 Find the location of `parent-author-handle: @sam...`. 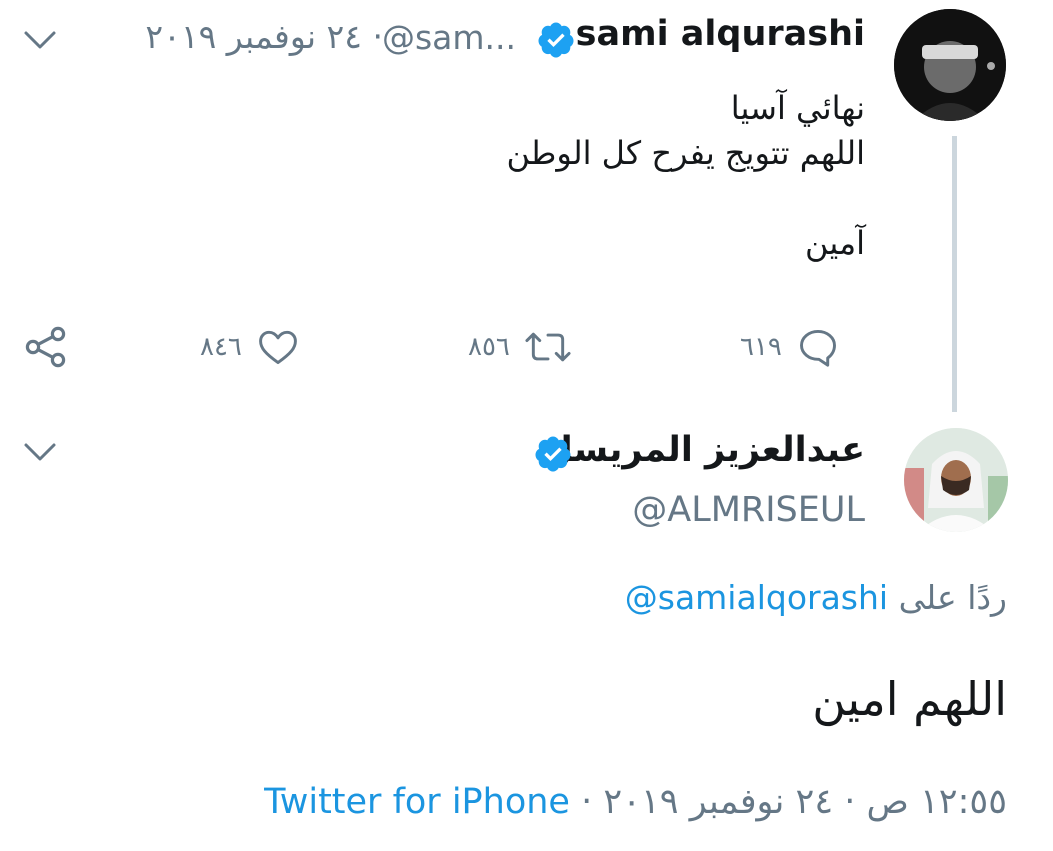

parent-author-handle: @sam... is located at coordinates (449, 37).